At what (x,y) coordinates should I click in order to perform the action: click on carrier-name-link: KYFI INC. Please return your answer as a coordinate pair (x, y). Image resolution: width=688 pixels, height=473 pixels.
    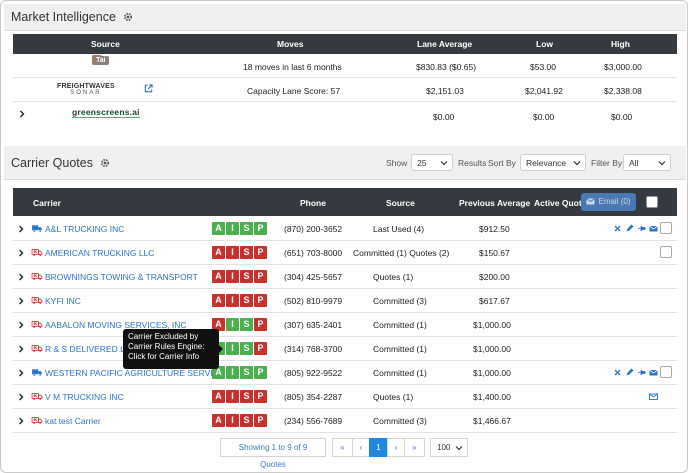
    Looking at the image, I should click on (63, 301).